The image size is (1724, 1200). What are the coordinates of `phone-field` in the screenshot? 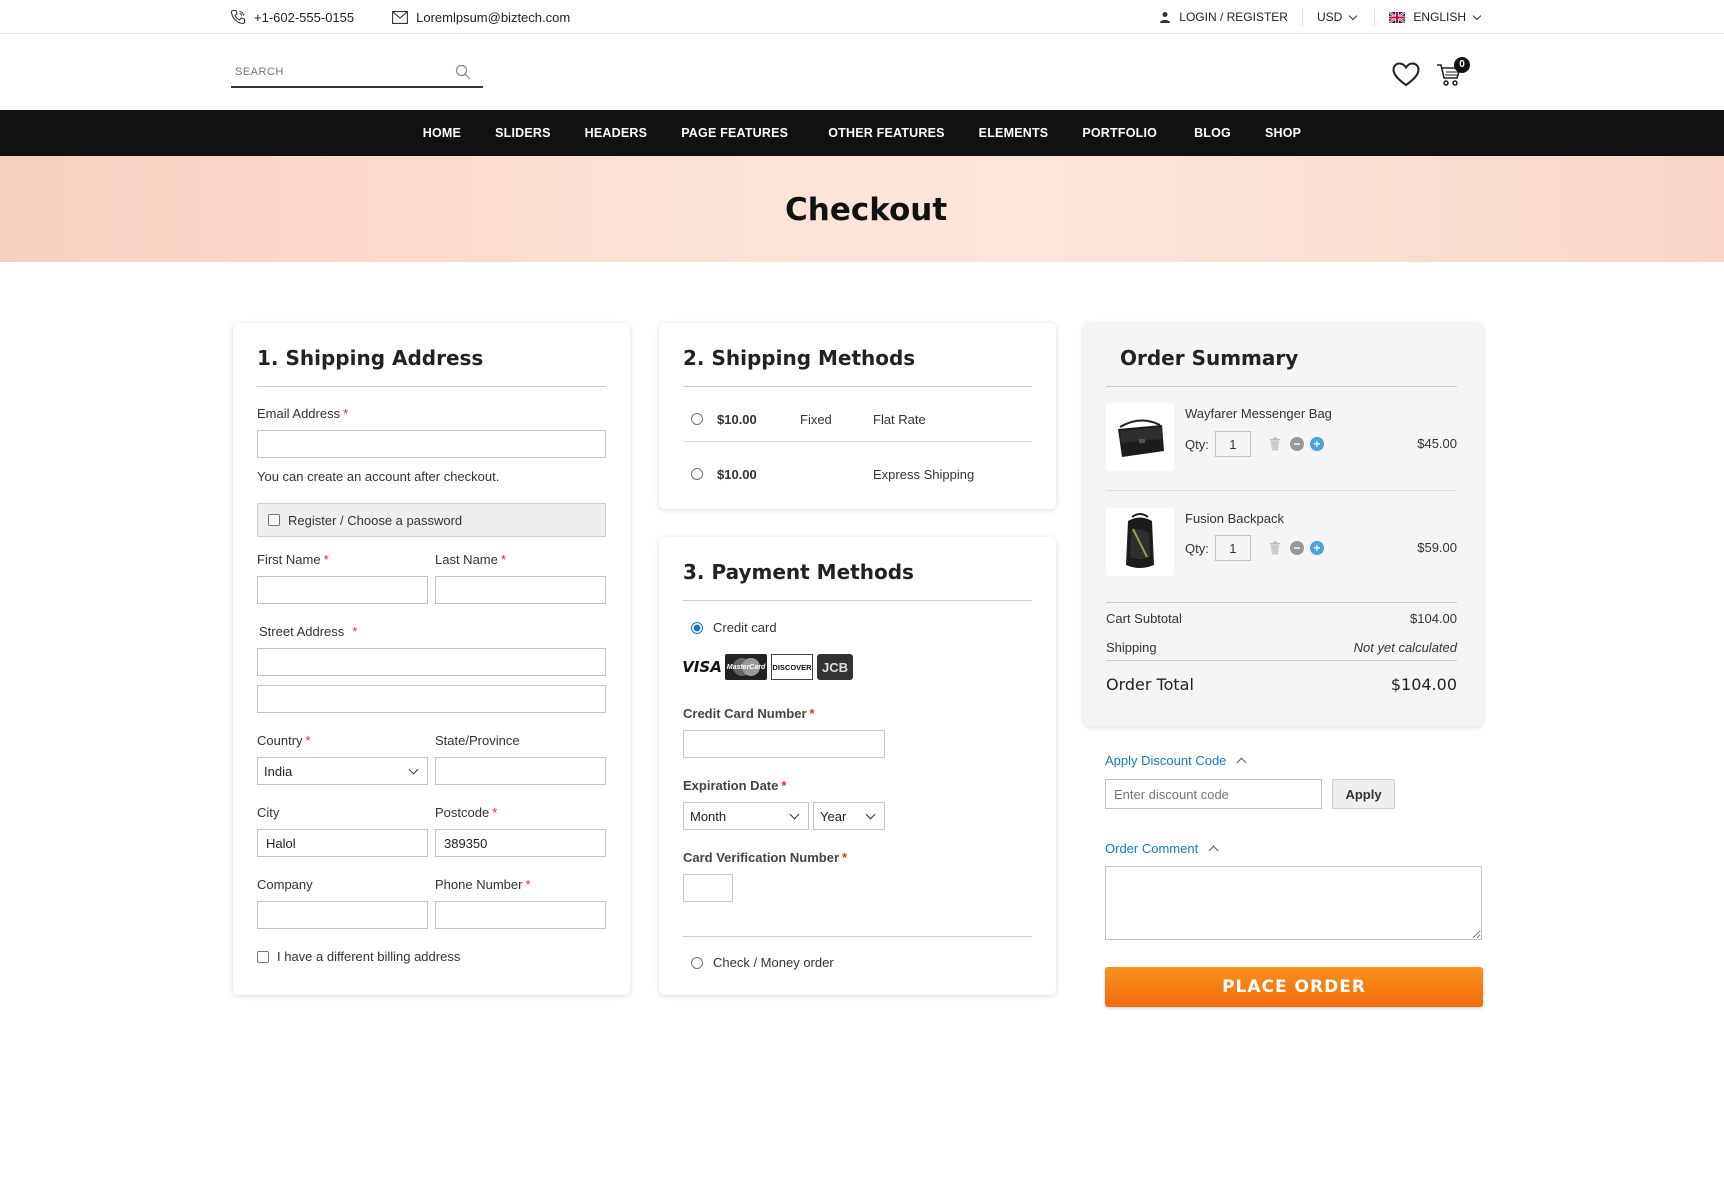 It's located at (520, 915).